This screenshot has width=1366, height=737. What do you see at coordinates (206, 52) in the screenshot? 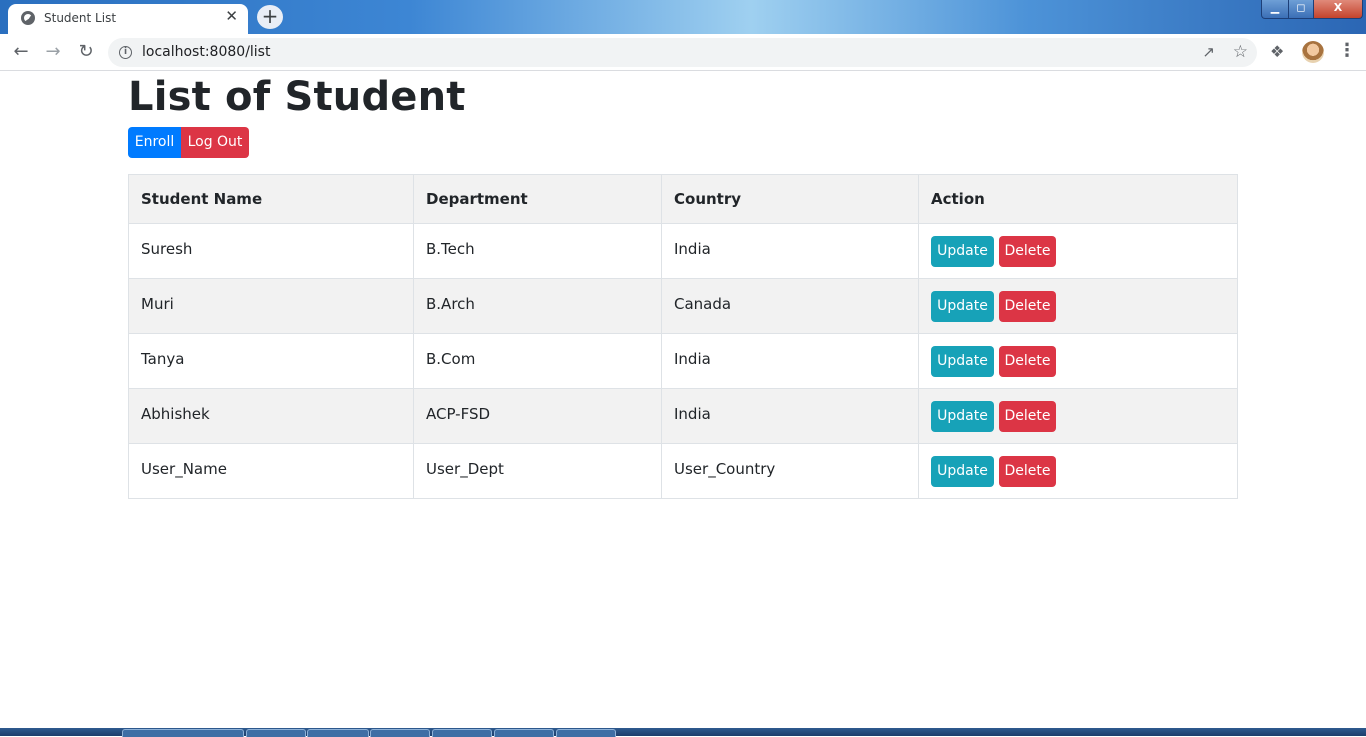
I see `url-text: localhost:8080/list` at bounding box center [206, 52].